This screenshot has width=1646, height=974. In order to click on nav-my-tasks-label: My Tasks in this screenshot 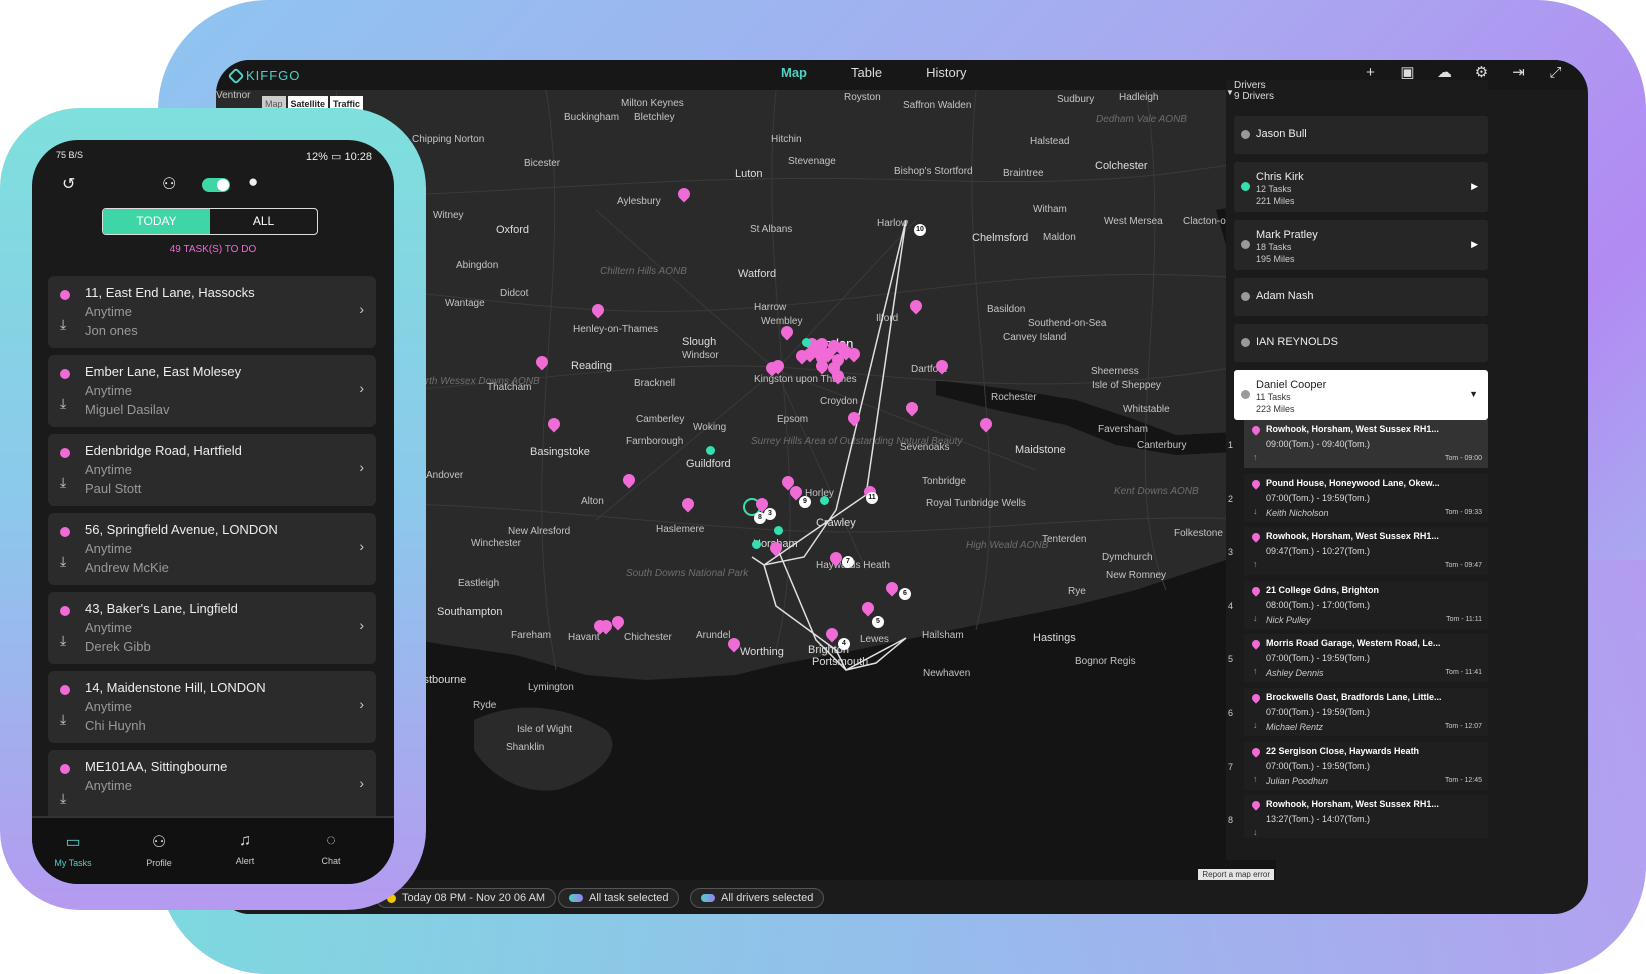, I will do `click(73, 863)`.